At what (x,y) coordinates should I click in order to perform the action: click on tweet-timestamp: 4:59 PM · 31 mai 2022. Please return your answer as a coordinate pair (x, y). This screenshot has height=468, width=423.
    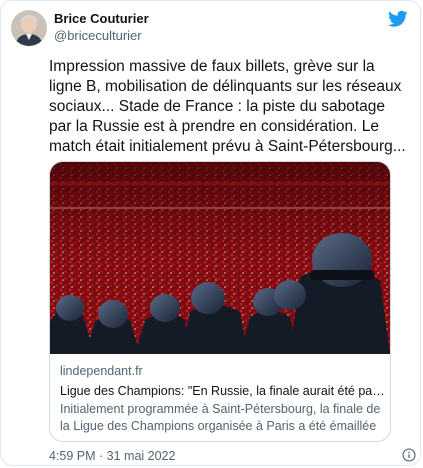
    Looking at the image, I should click on (112, 456).